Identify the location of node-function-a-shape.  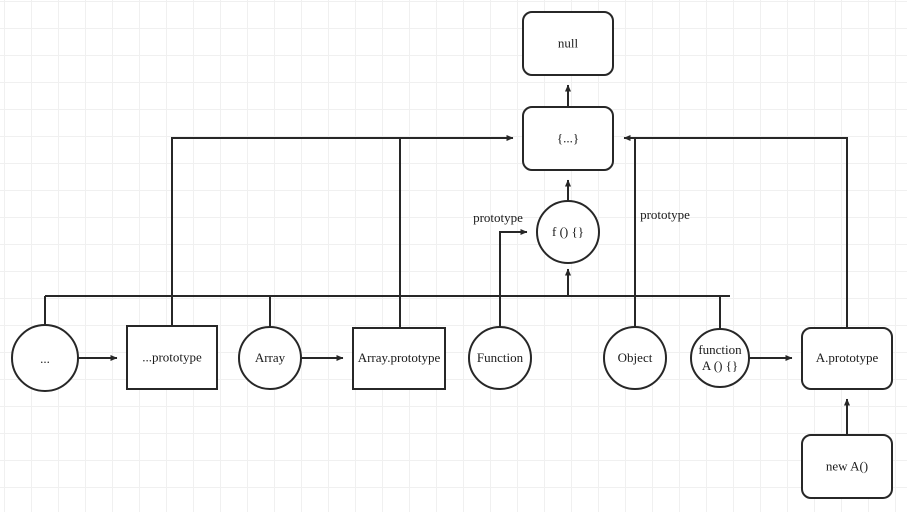
(720, 358).